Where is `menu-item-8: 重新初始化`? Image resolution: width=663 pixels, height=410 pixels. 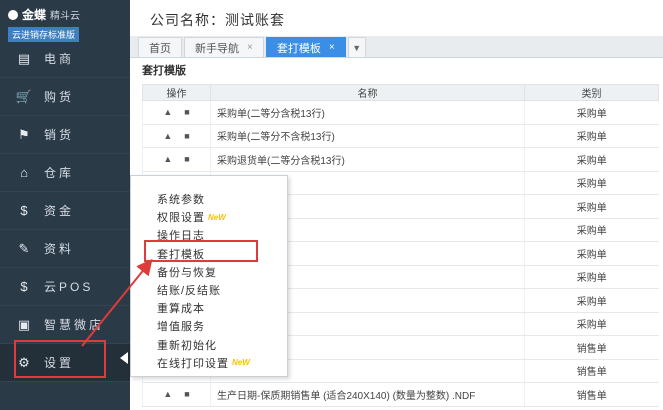 menu-item-8: 重新初始化 is located at coordinates (209, 345).